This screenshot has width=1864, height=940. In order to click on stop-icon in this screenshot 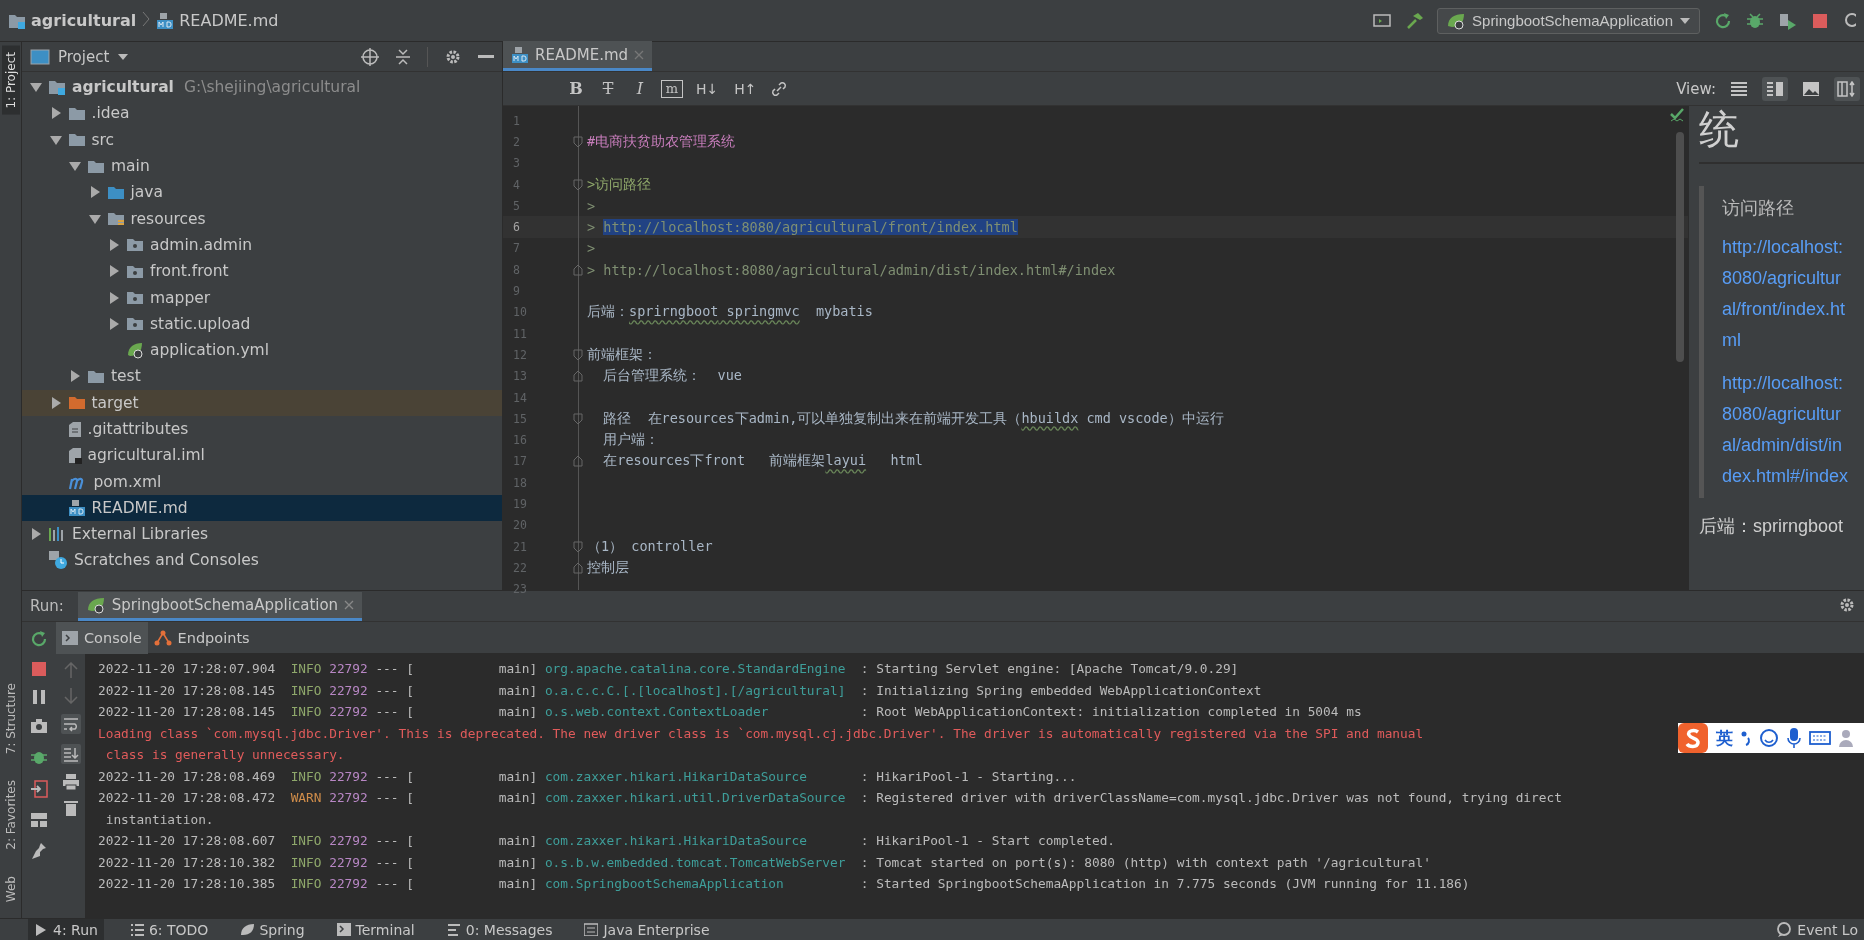, I will do `click(1820, 20)`.